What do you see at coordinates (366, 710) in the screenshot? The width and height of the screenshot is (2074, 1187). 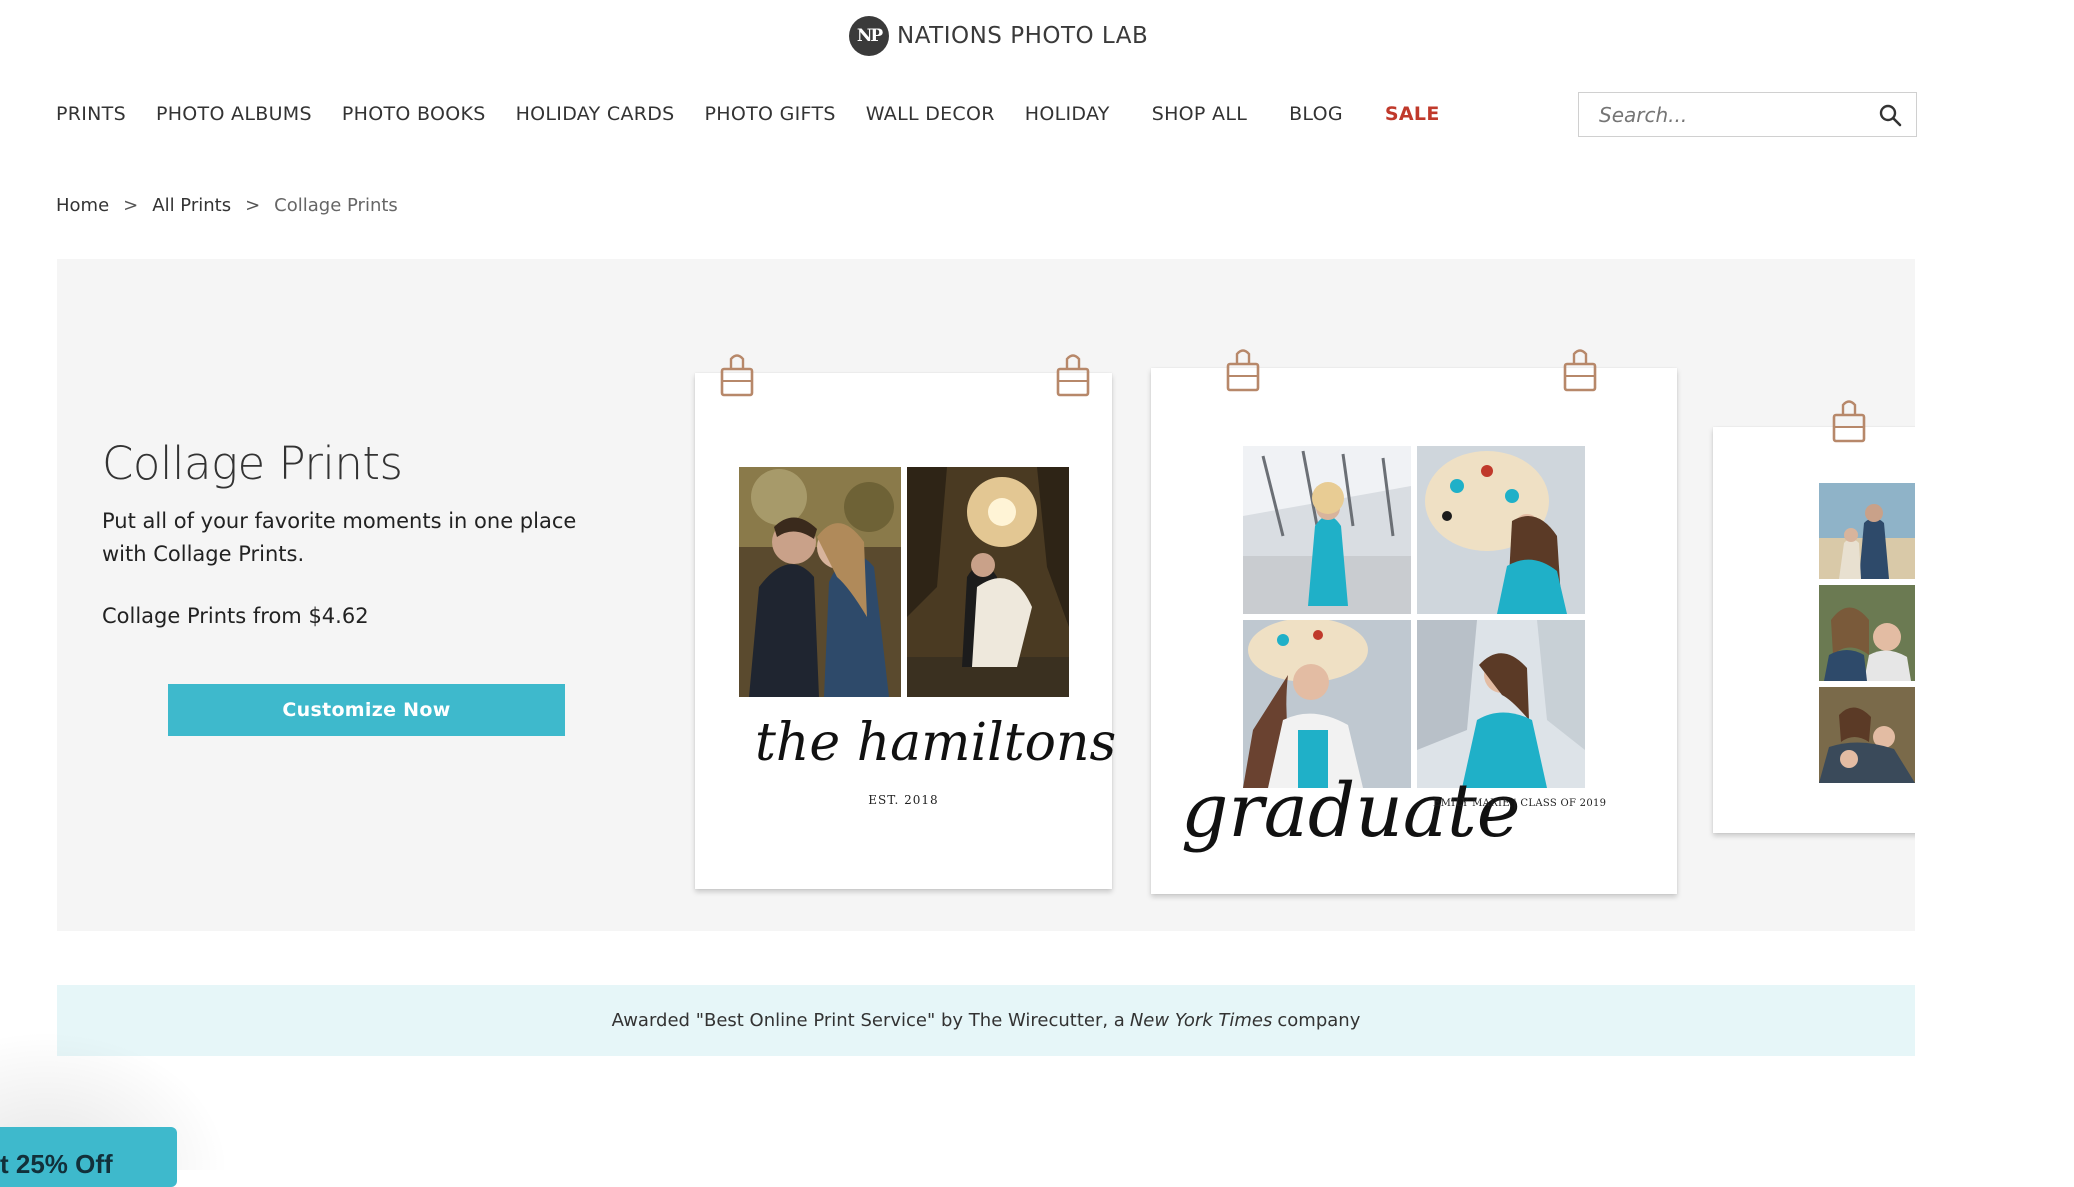 I see `customize-now-button: Customize Now` at bounding box center [366, 710].